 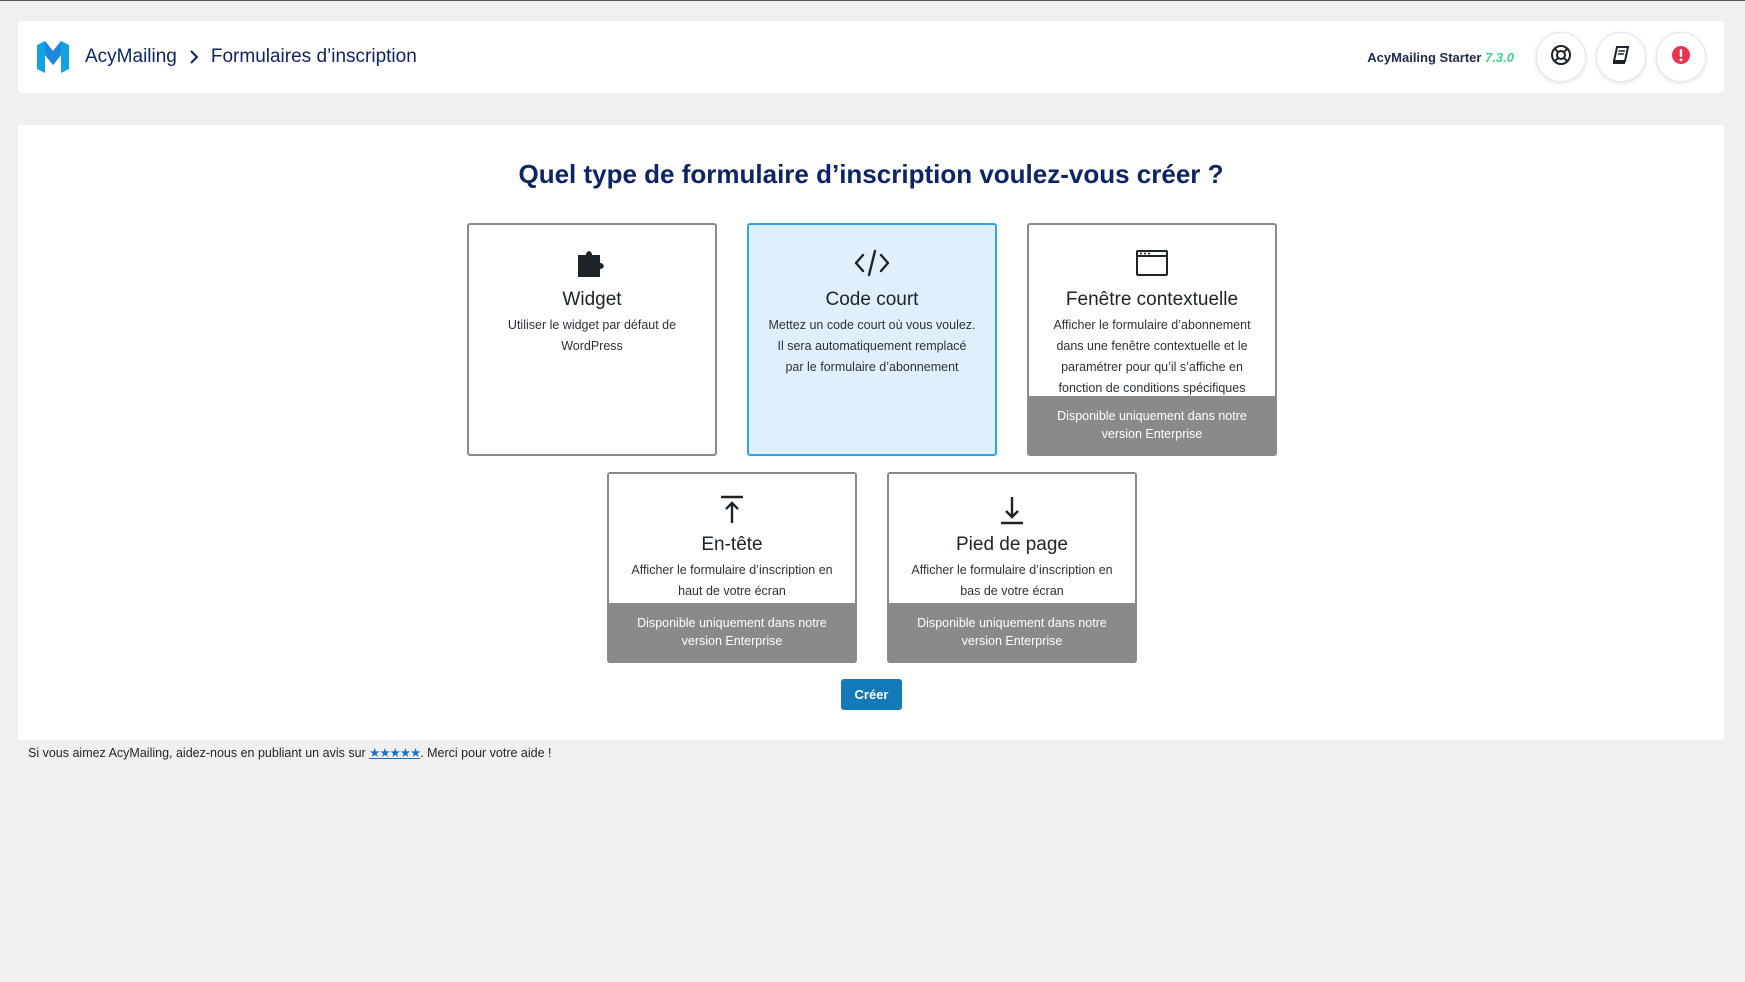 I want to click on alert-button, so click(x=1681, y=57).